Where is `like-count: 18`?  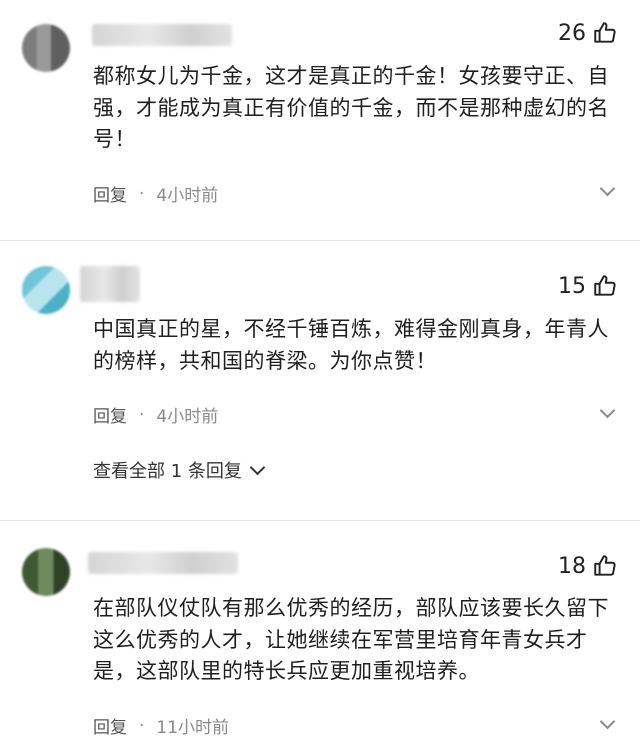
like-count: 18 is located at coordinates (572, 566).